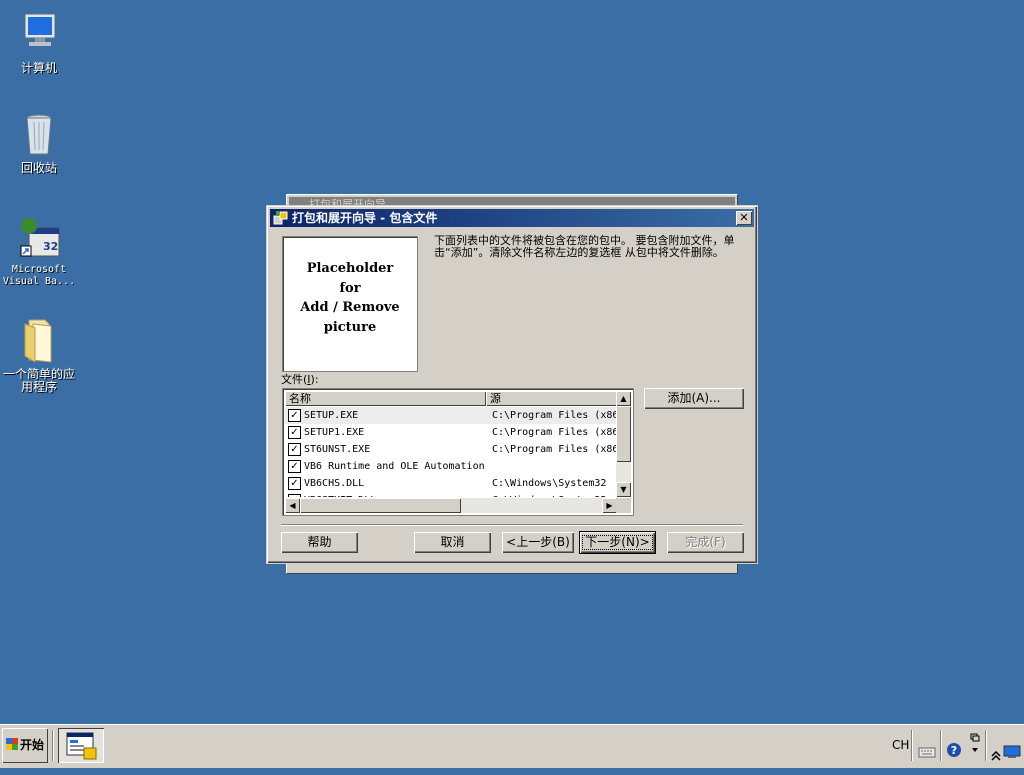 This screenshot has height=775, width=1024. I want to click on picture-text: for, so click(350, 288).